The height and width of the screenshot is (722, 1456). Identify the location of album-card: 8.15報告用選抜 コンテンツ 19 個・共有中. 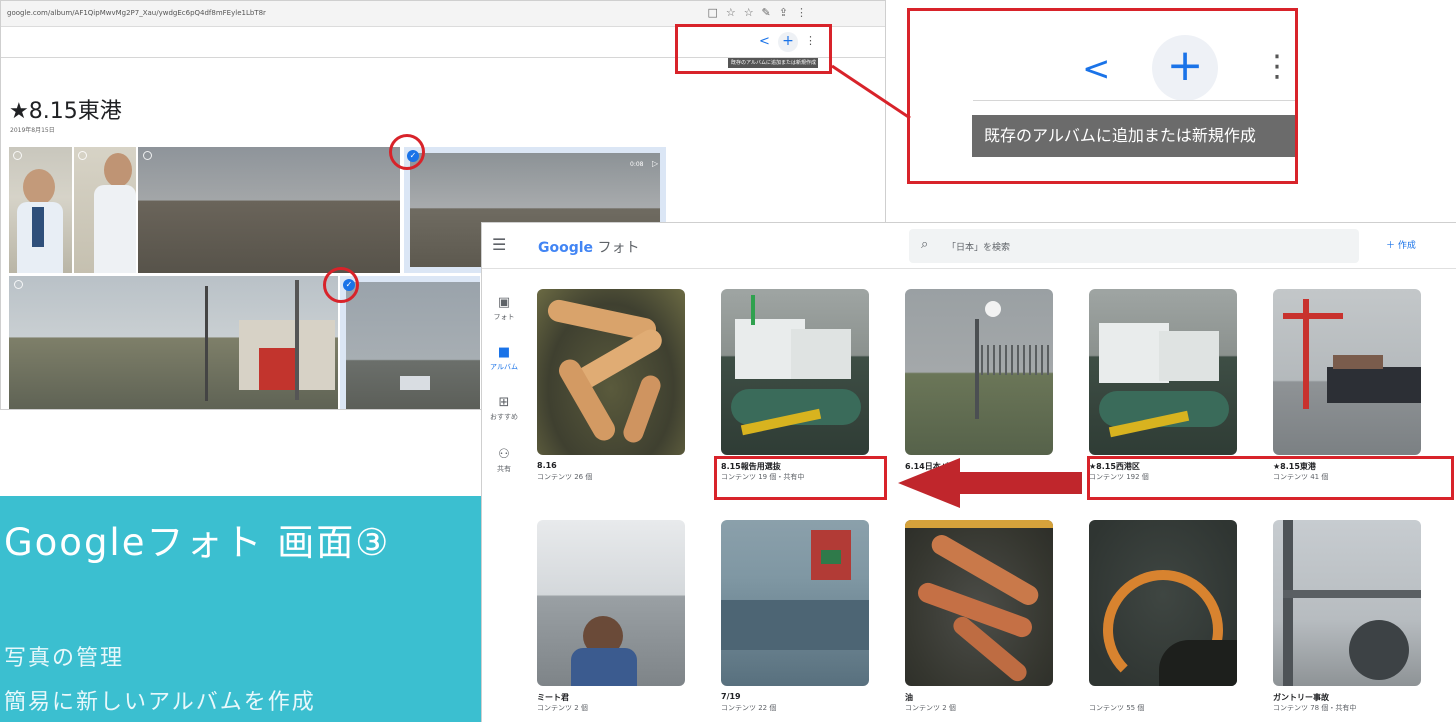
(795, 386).